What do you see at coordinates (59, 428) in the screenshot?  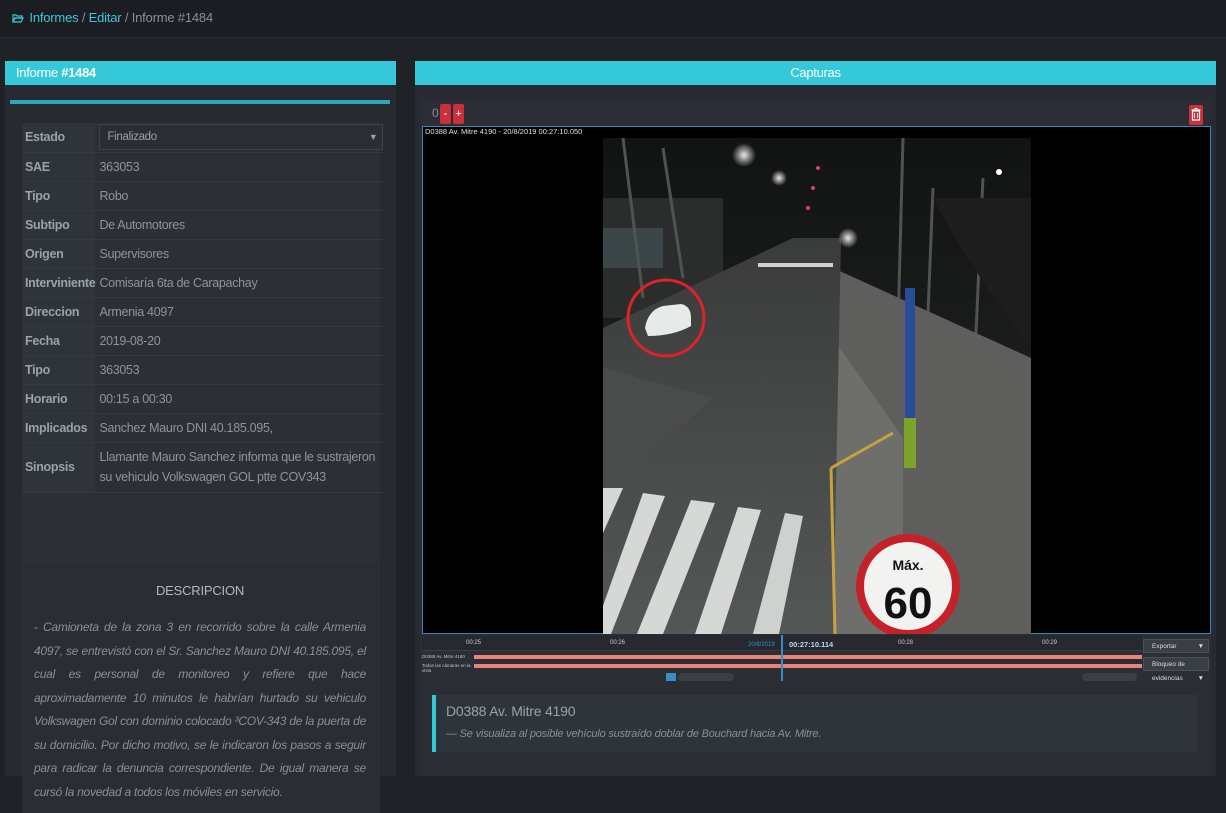 I see `field-label: Implicados` at bounding box center [59, 428].